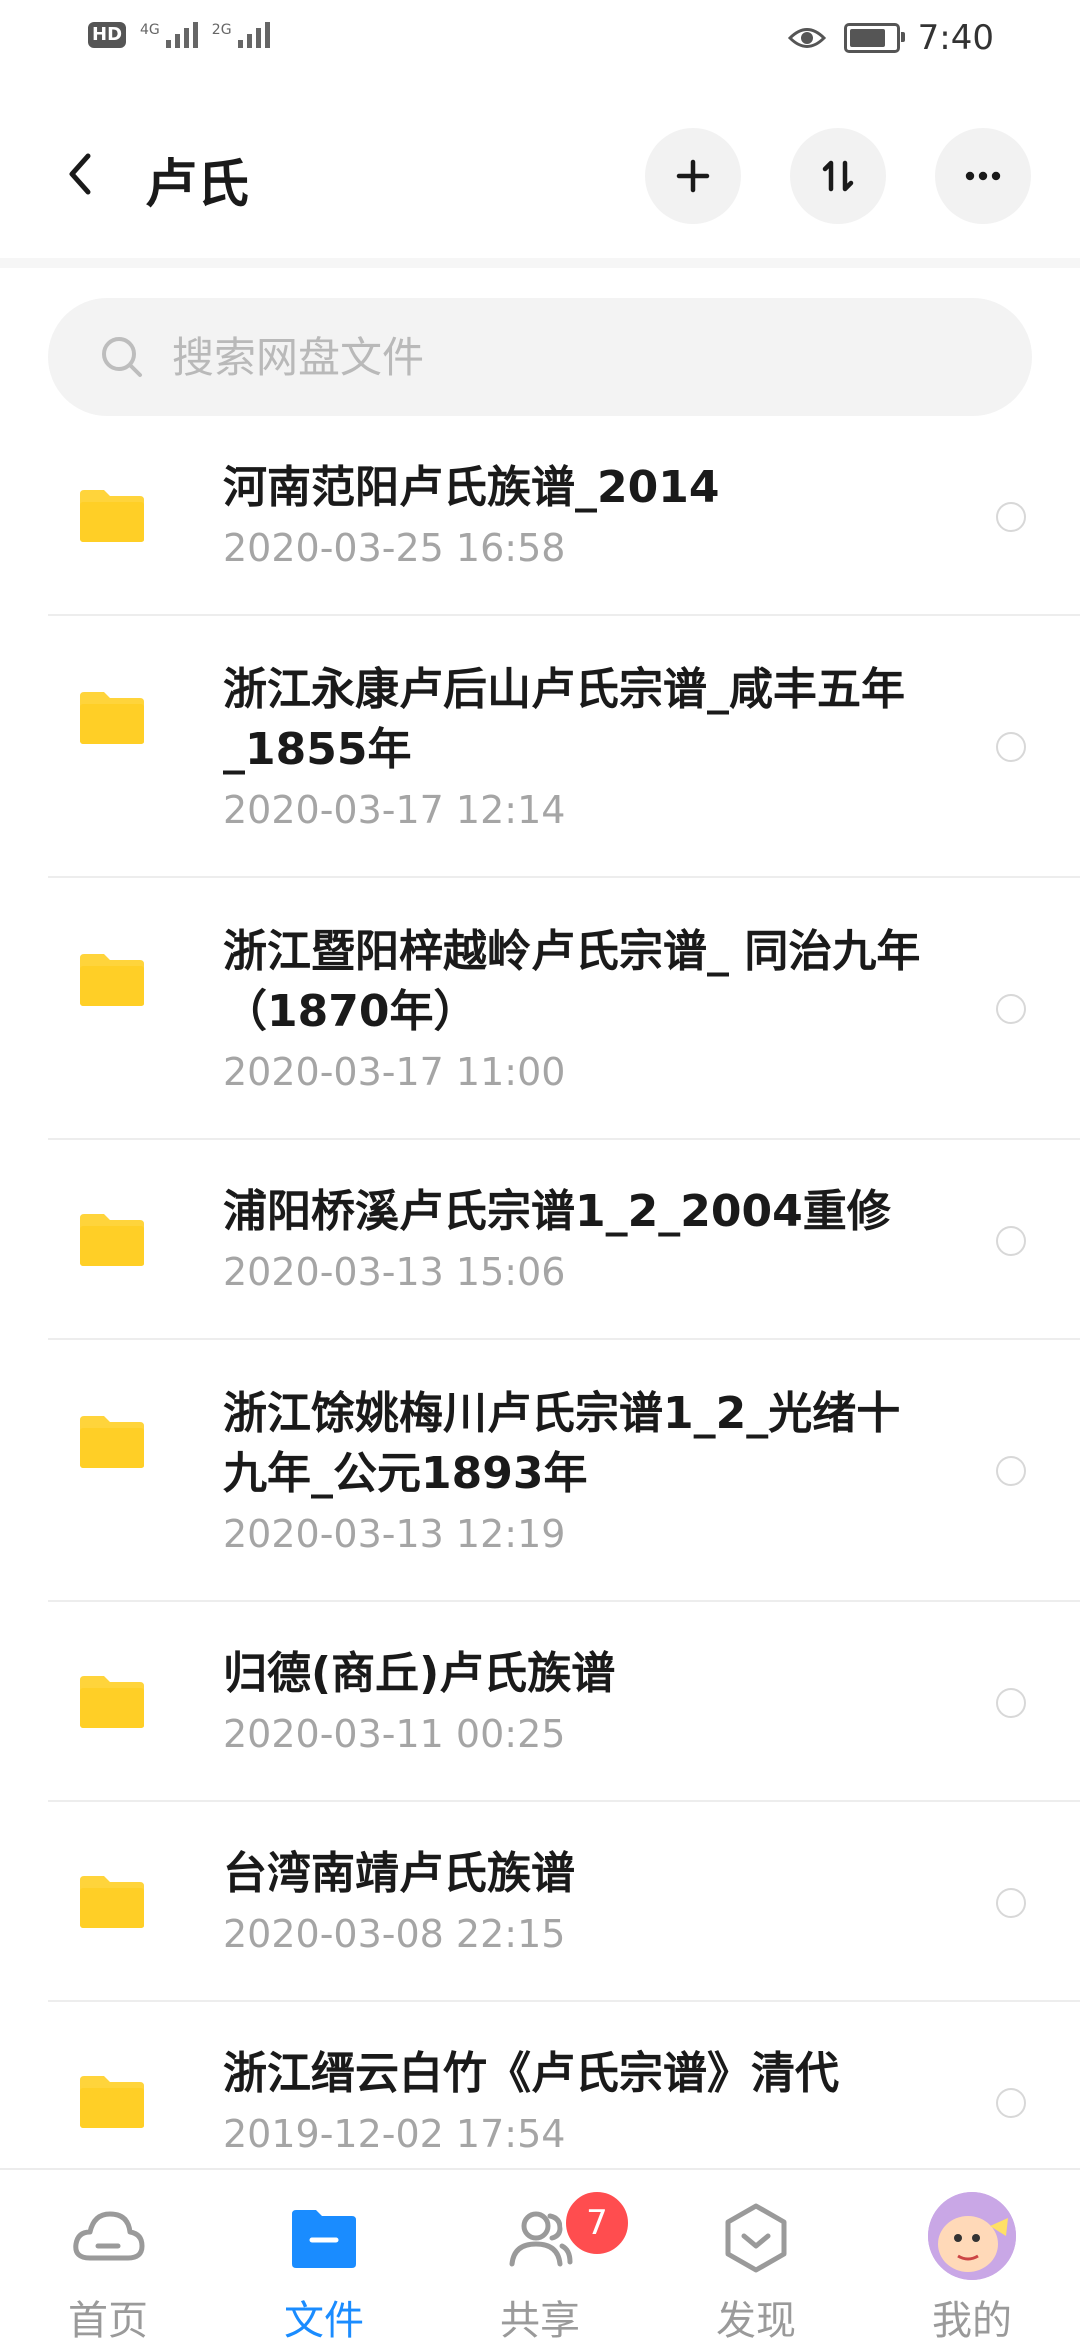 The image size is (1080, 2346). Describe the element at coordinates (324, 2321) in the screenshot. I see `nav-label-files: 文件` at that location.